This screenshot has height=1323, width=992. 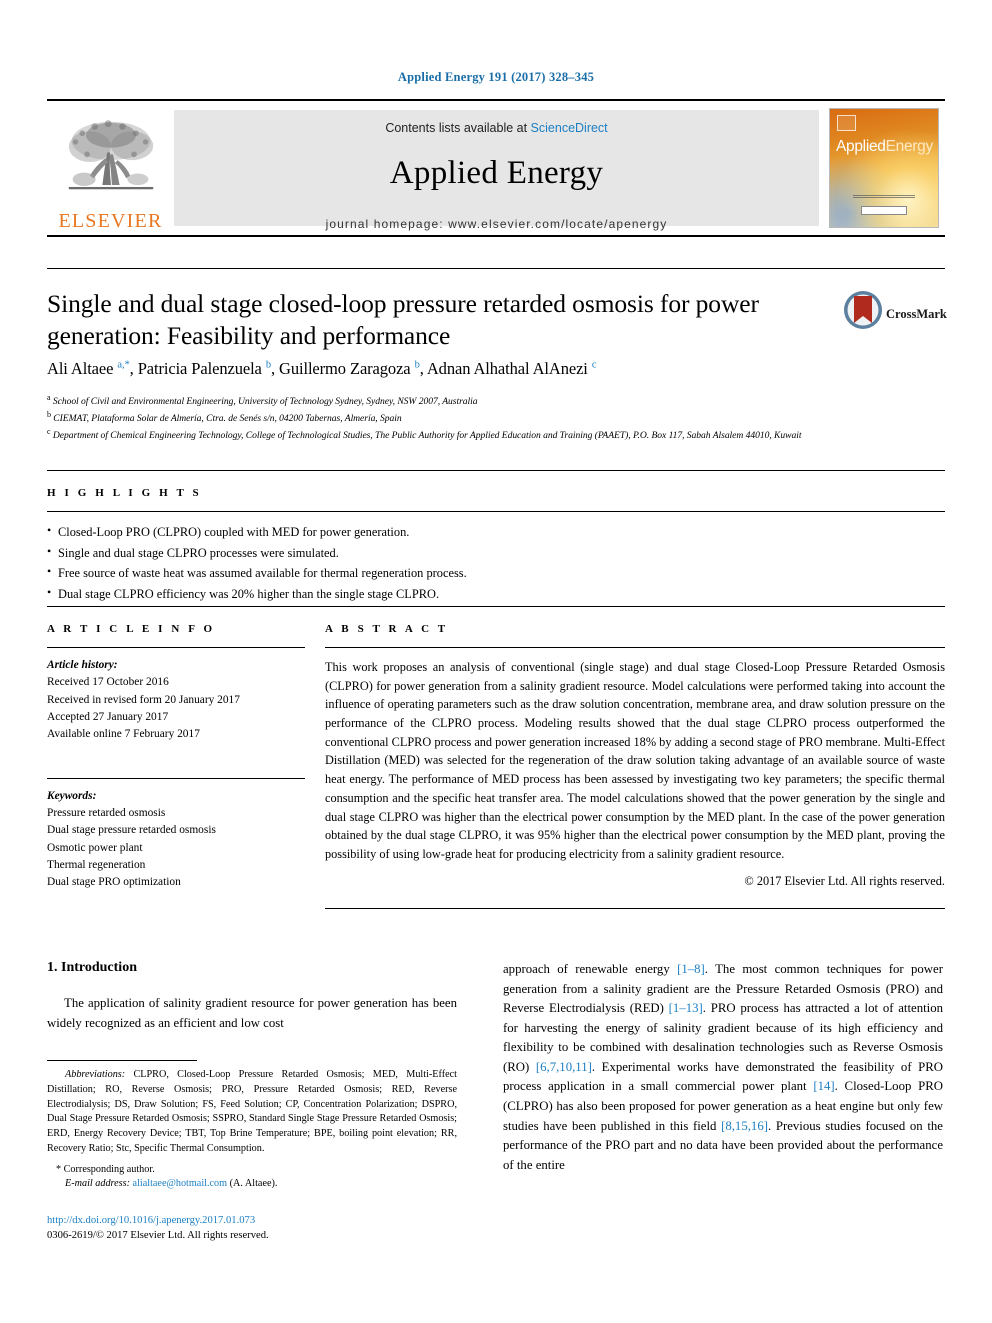 What do you see at coordinates (861, 146) in the screenshot?
I see `cover-title-part1: Applied` at bounding box center [861, 146].